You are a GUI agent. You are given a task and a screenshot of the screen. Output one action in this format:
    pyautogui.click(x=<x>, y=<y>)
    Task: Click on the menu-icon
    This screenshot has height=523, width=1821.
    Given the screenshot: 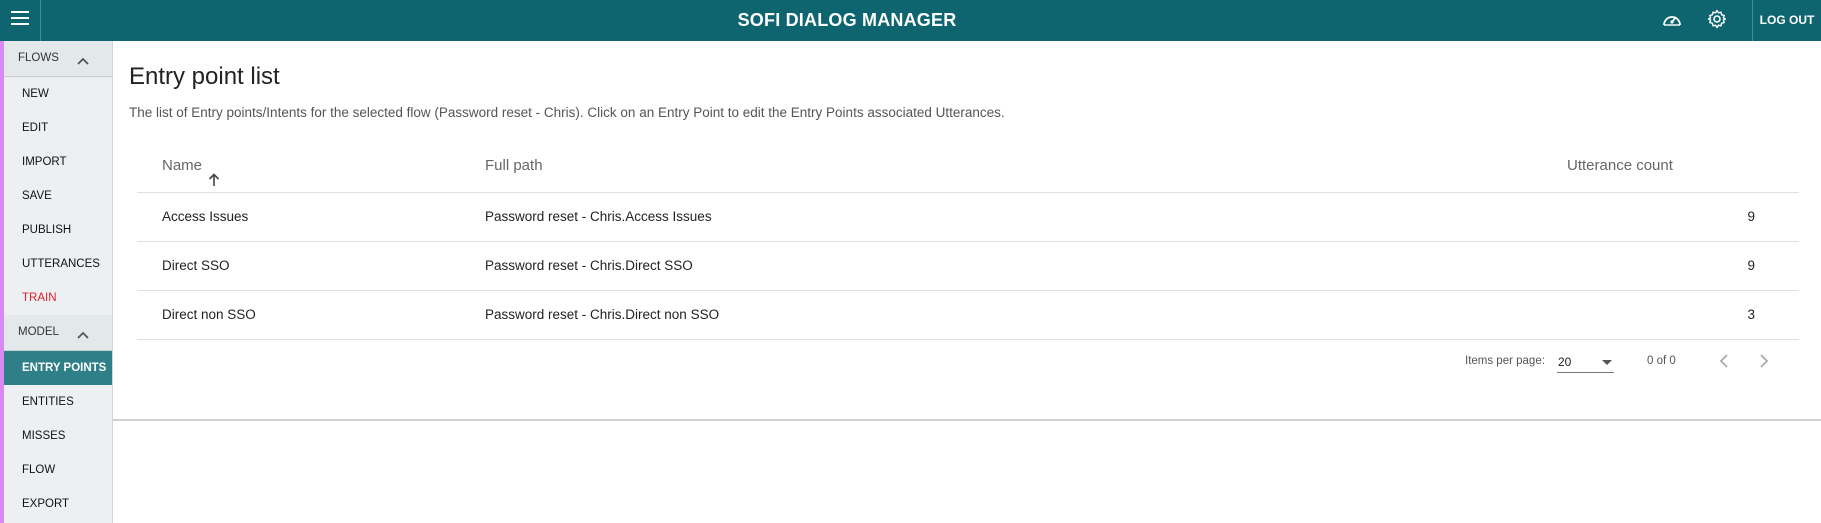 What is the action you would take?
    pyautogui.click(x=20, y=20)
    